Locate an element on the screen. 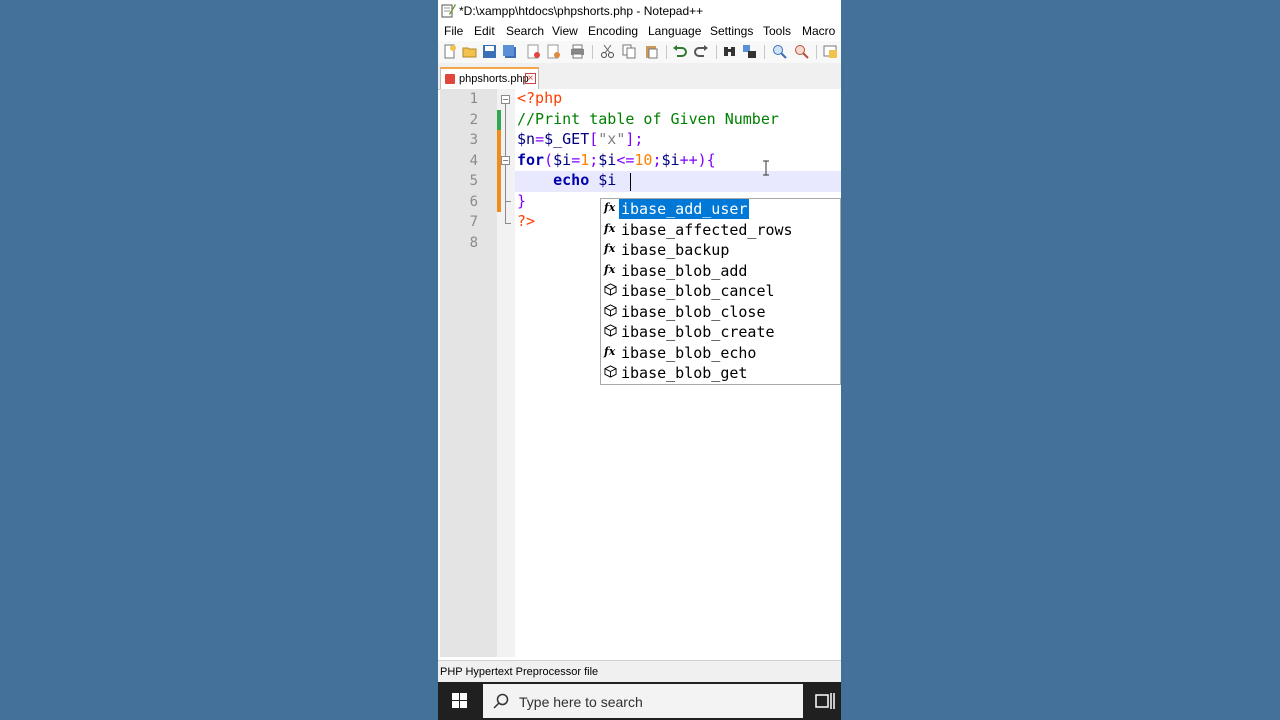 This screenshot has height=720, width=1280. autocomplete-item: fx ibase_blob_echo is located at coordinates (720, 353).